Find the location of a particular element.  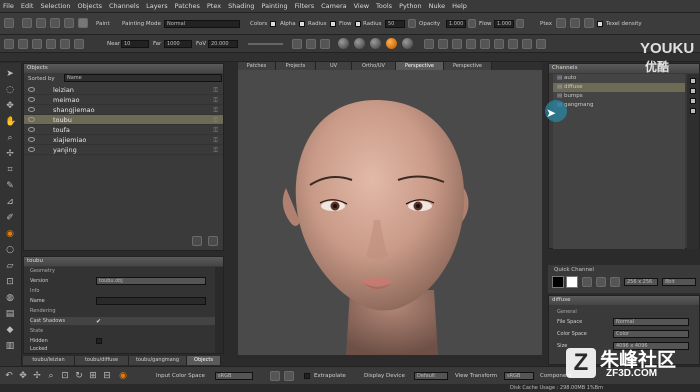

color-target-icon: ◉ is located at coordinates (123, 376).